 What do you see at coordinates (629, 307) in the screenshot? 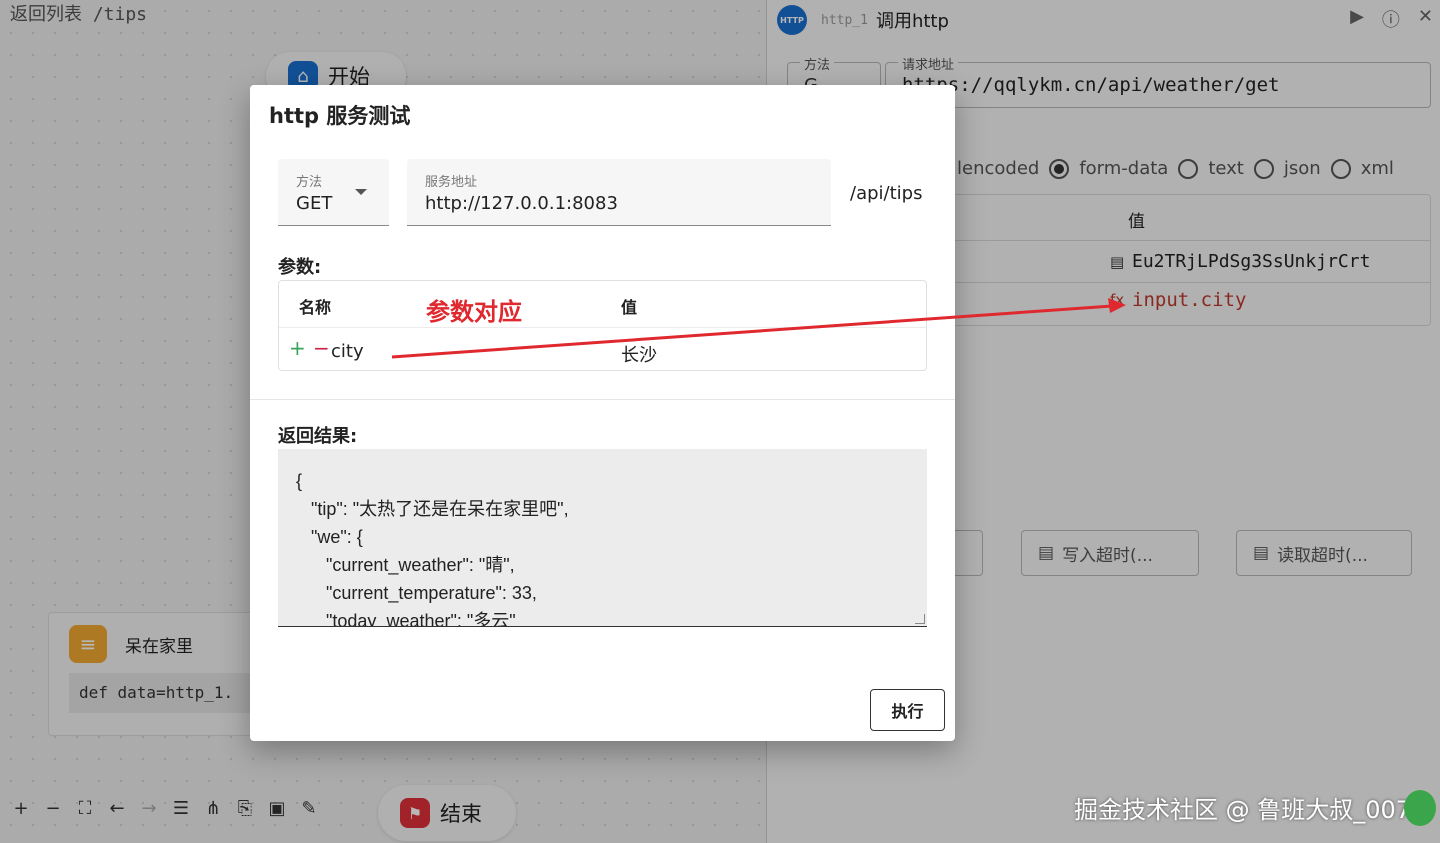
I see `col-value-header: 值` at bounding box center [629, 307].